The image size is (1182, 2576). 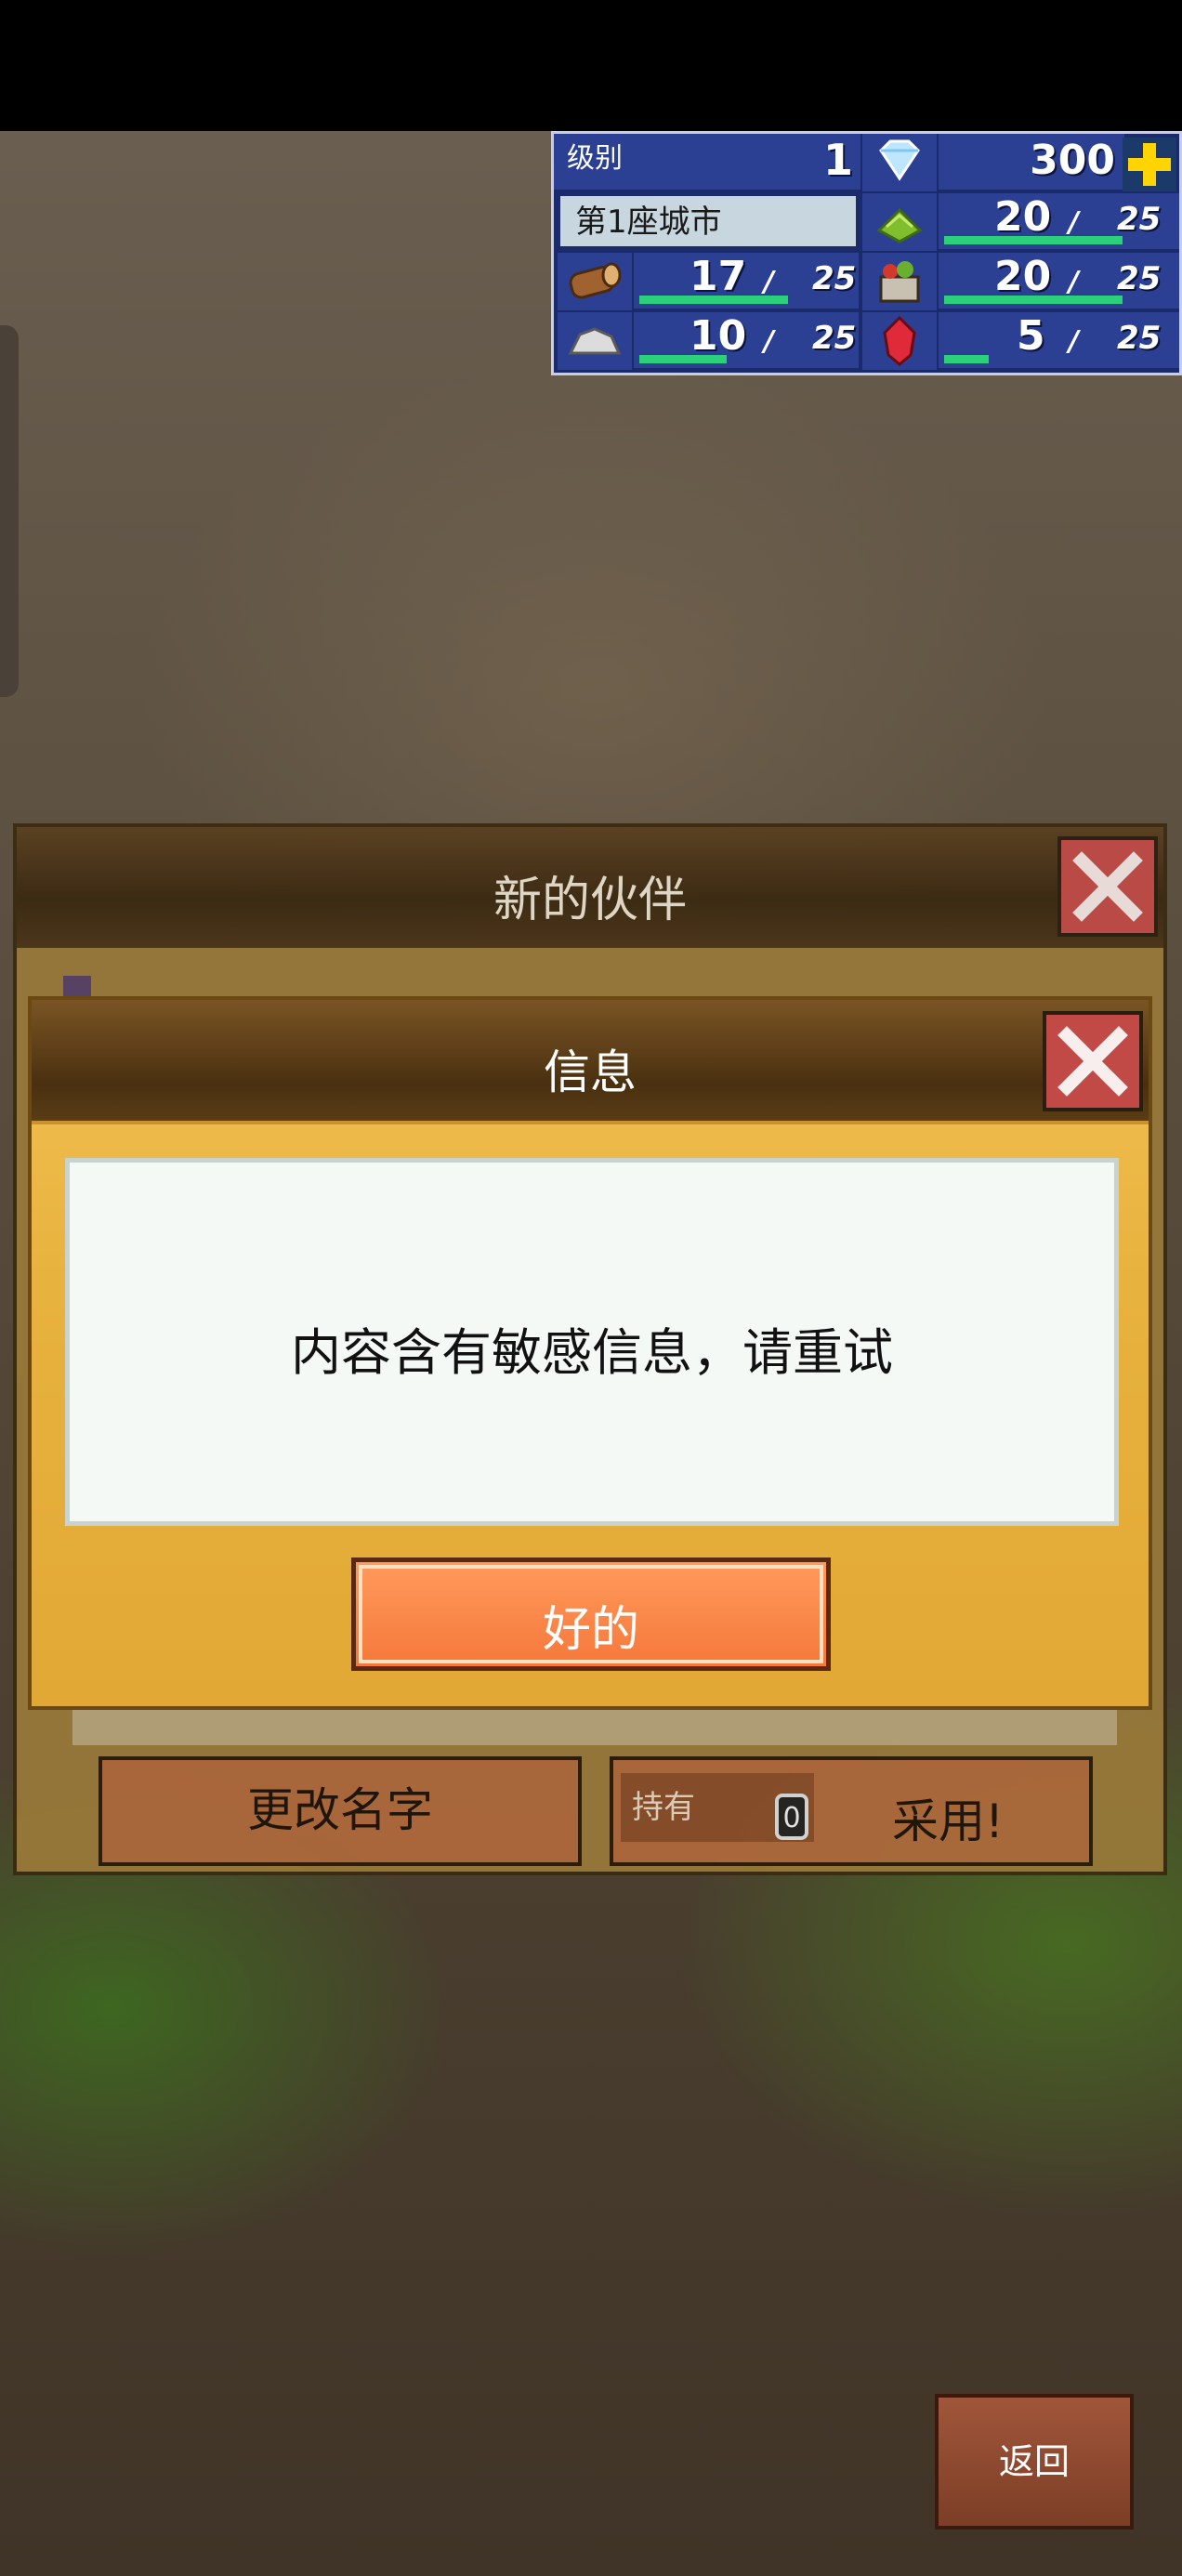 I want to click on red-gem-max: 25, so click(x=1139, y=338).